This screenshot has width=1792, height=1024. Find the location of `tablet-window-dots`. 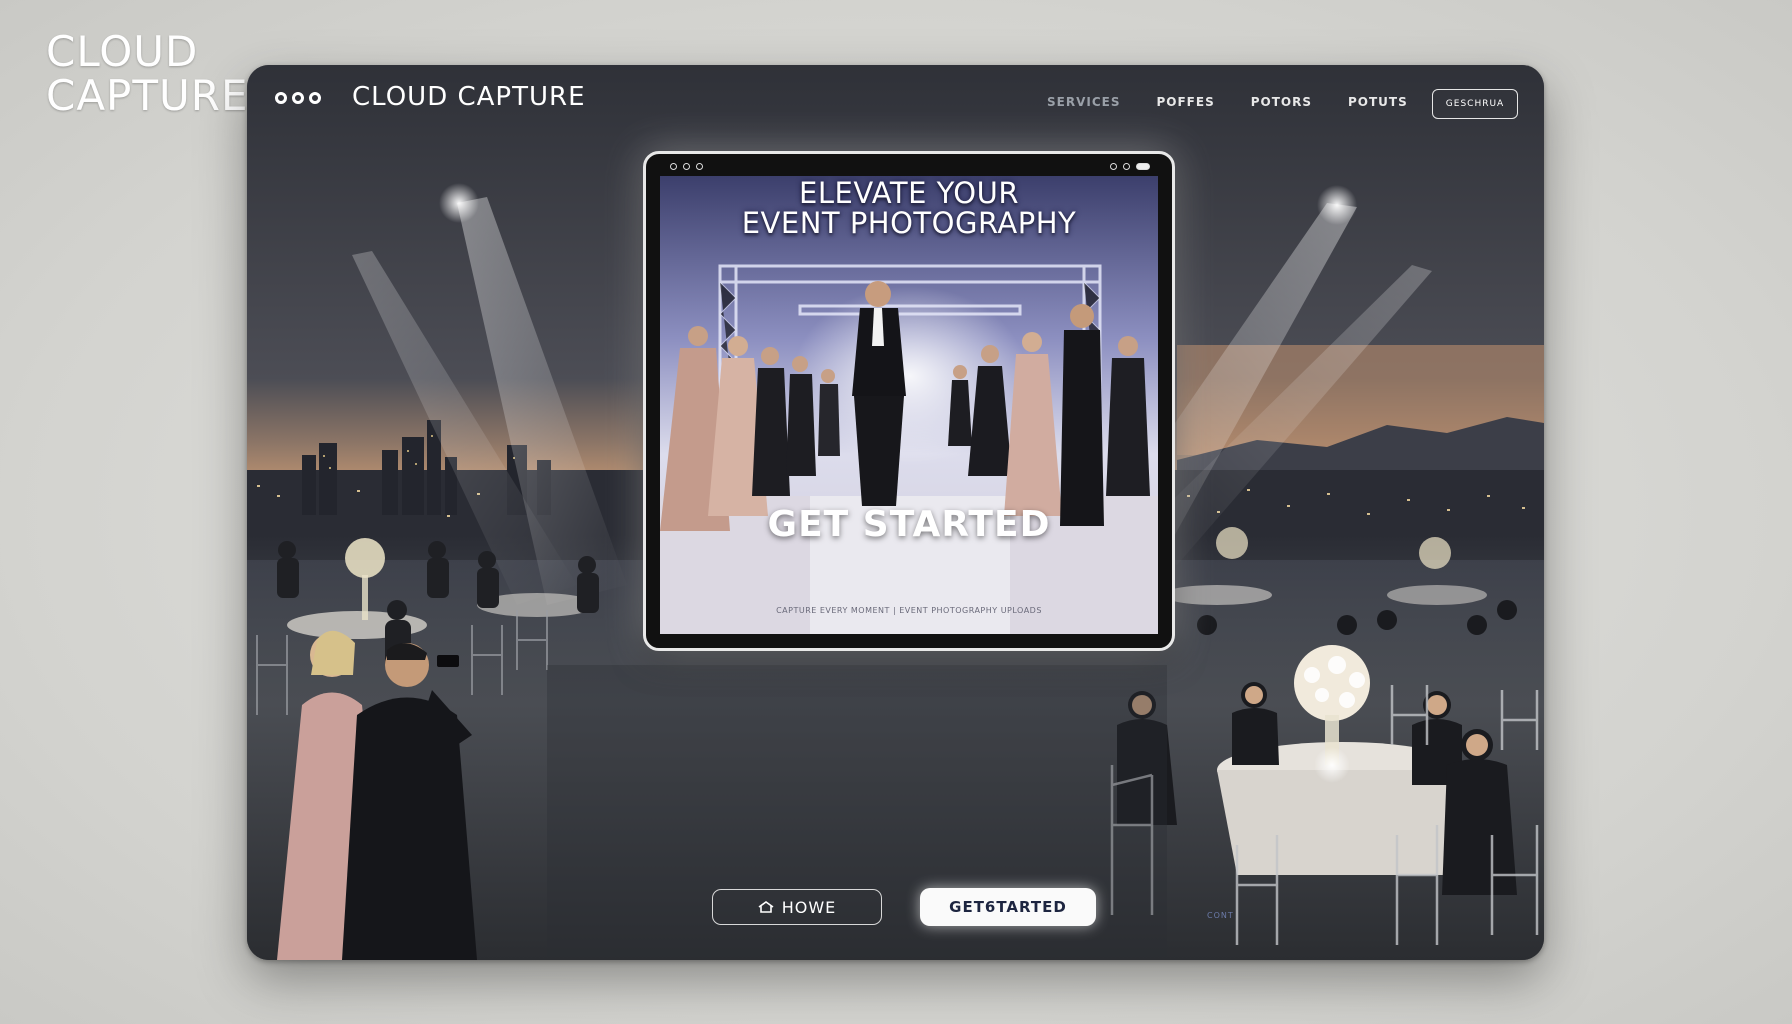

tablet-window-dots is located at coordinates (686, 166).